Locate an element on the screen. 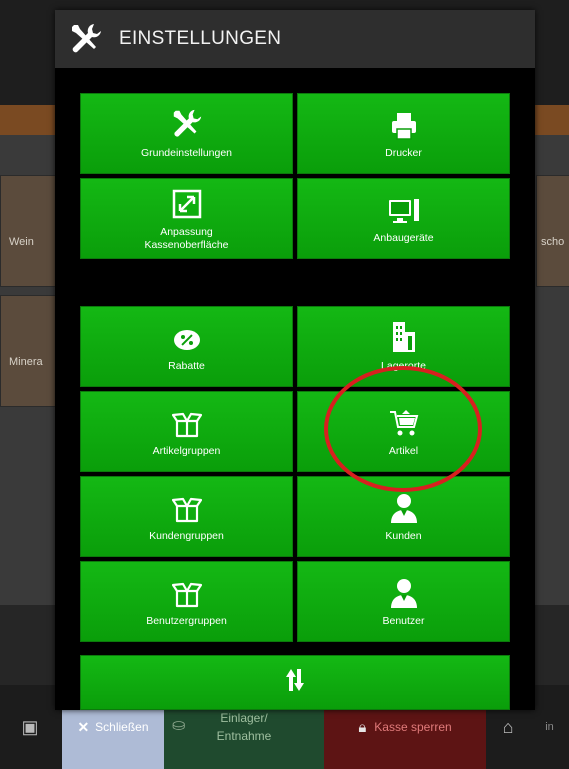 Image resolution: width=569 pixels, height=769 pixels. entnahme-label: Entnahme is located at coordinates (244, 736).